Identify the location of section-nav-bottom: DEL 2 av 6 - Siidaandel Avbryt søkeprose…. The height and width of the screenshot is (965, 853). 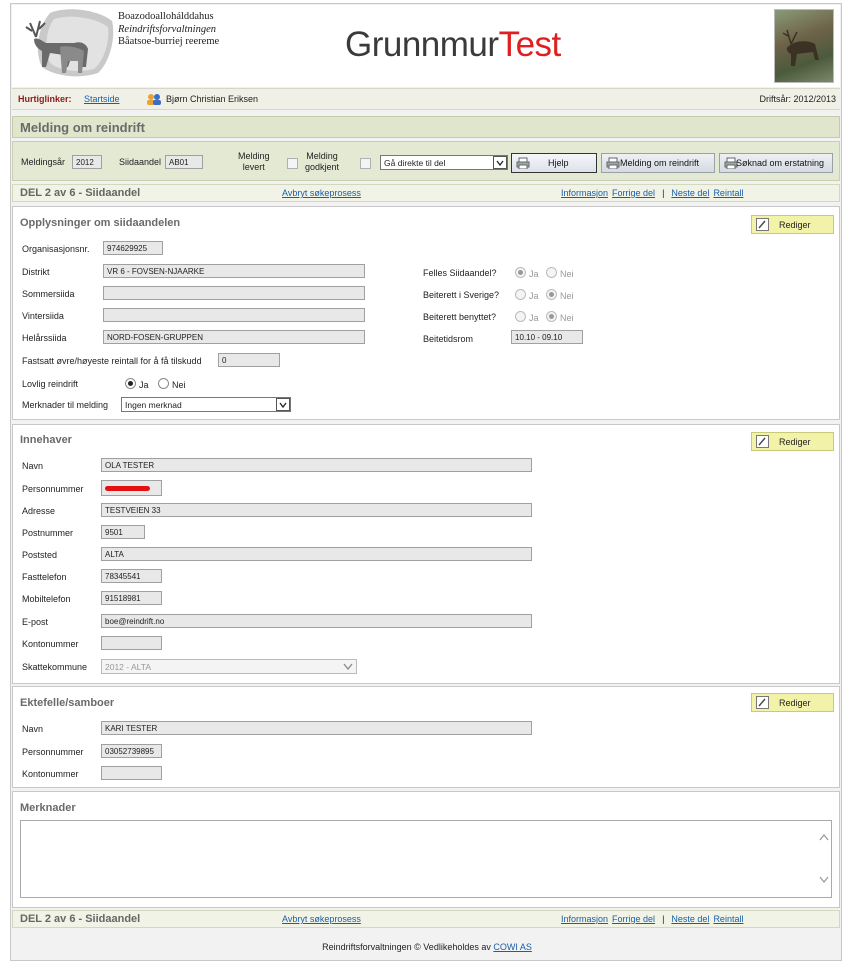
(426, 919).